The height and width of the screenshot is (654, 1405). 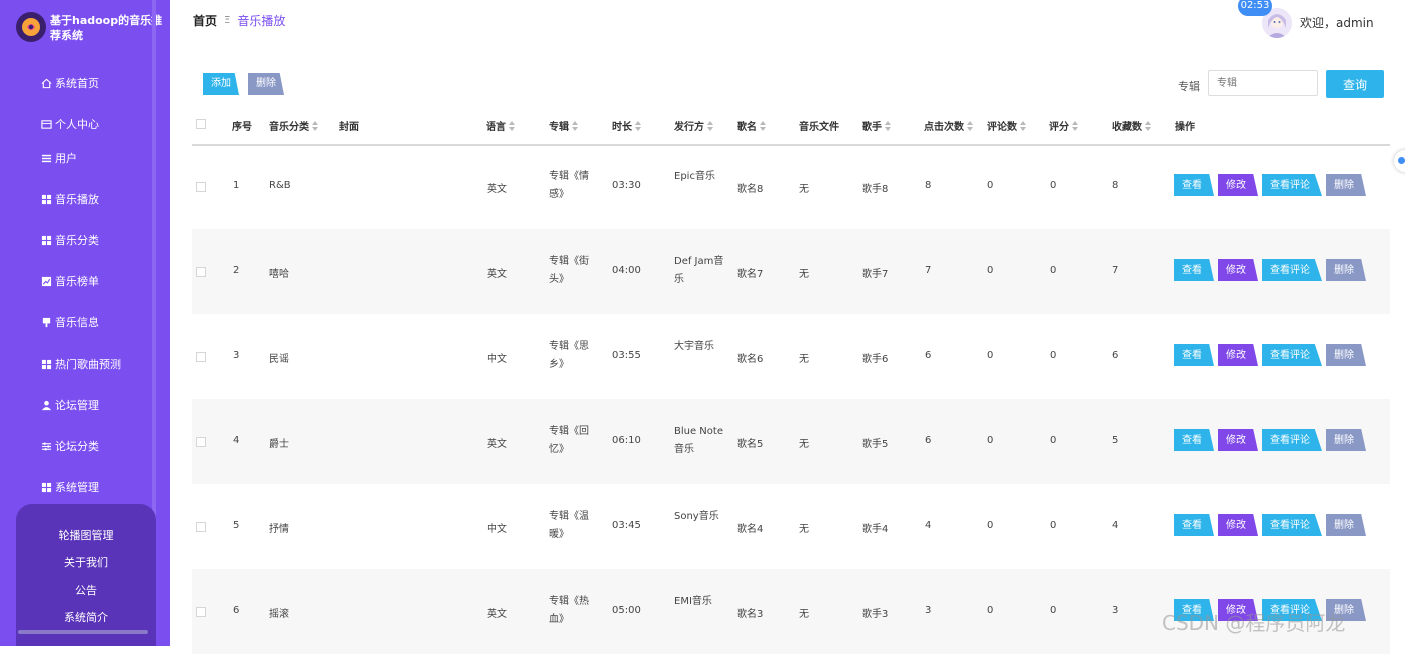 What do you see at coordinates (279, 274) in the screenshot?
I see `cell-category: 嘻哈` at bounding box center [279, 274].